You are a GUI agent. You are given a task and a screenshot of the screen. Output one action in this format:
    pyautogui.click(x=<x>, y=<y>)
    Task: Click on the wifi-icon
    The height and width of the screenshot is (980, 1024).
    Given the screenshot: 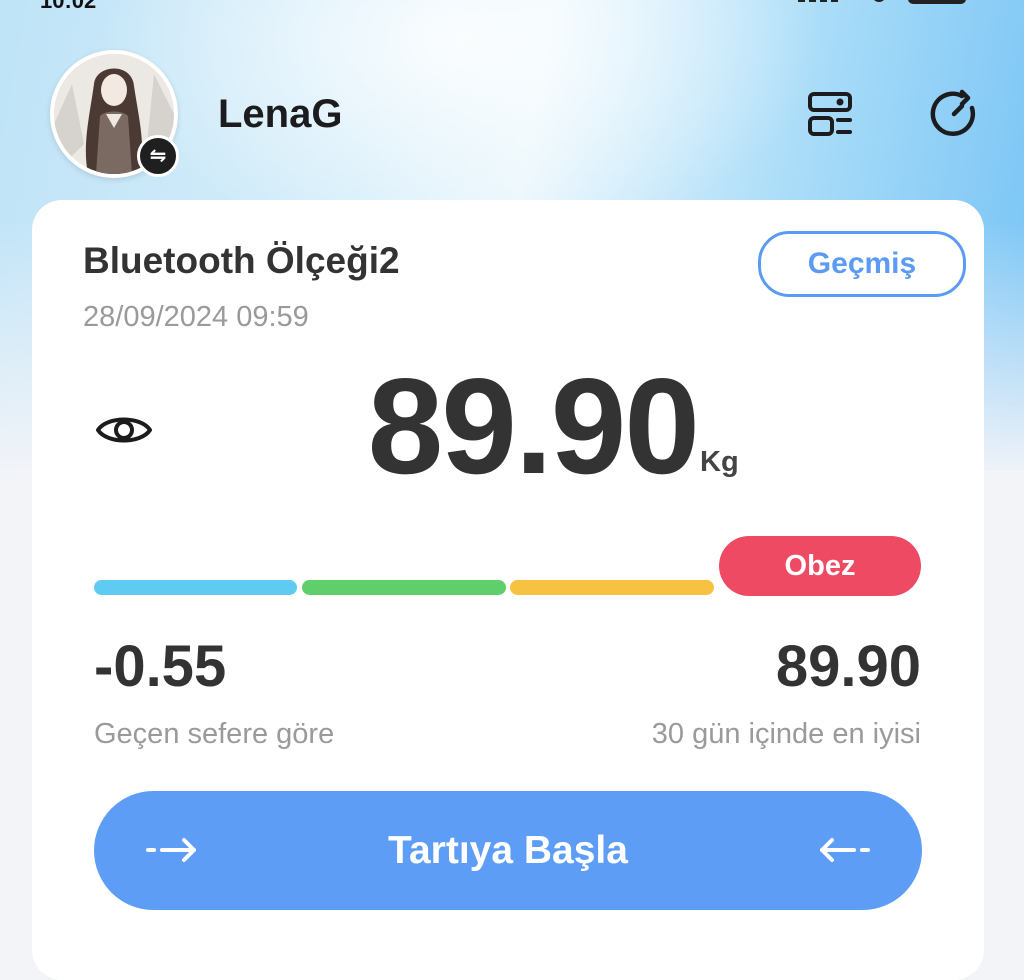 What is the action you would take?
    pyautogui.click(x=879, y=1)
    